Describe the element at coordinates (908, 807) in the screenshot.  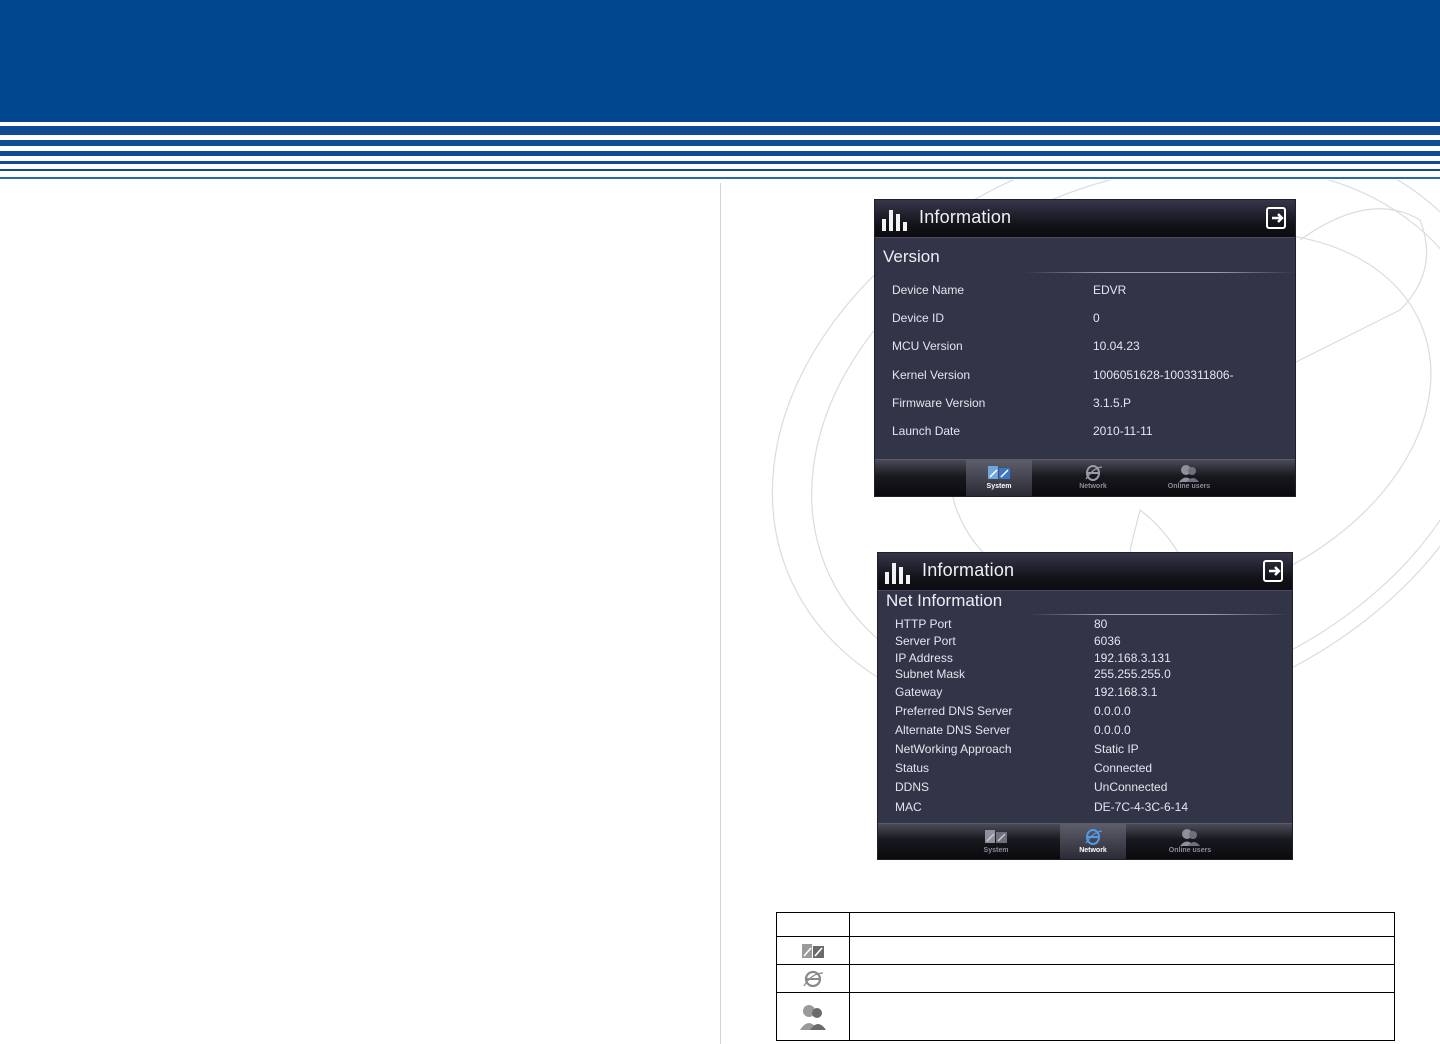
I see `info-label: MAC` at that location.